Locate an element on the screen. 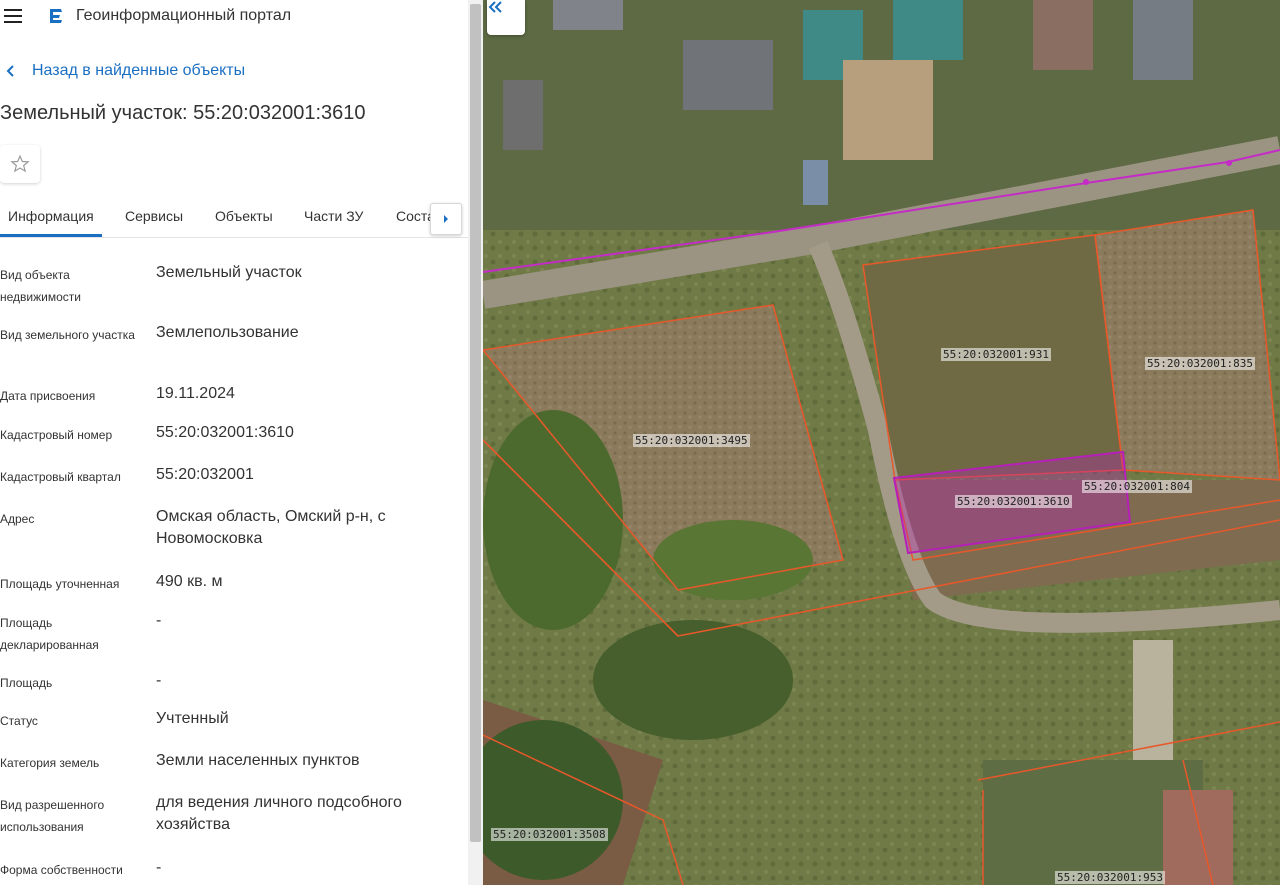 This screenshot has width=1280, height=885. property-value: 55:20:032001 is located at coordinates (205, 474).